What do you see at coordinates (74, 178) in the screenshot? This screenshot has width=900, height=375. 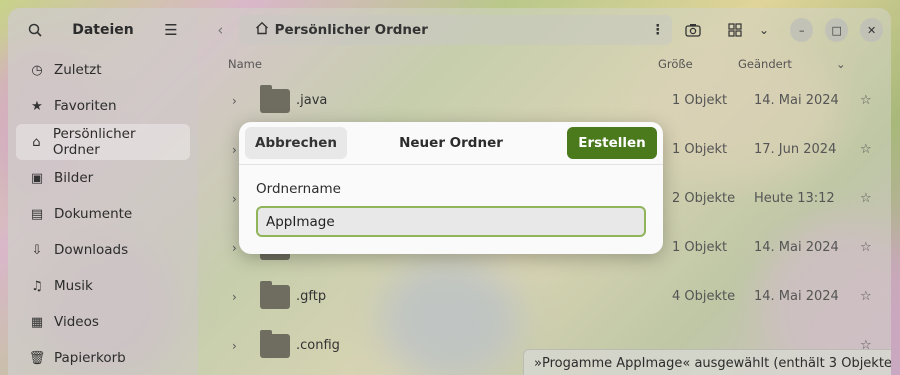 I see `sidebar-item-label: Bilder` at bounding box center [74, 178].